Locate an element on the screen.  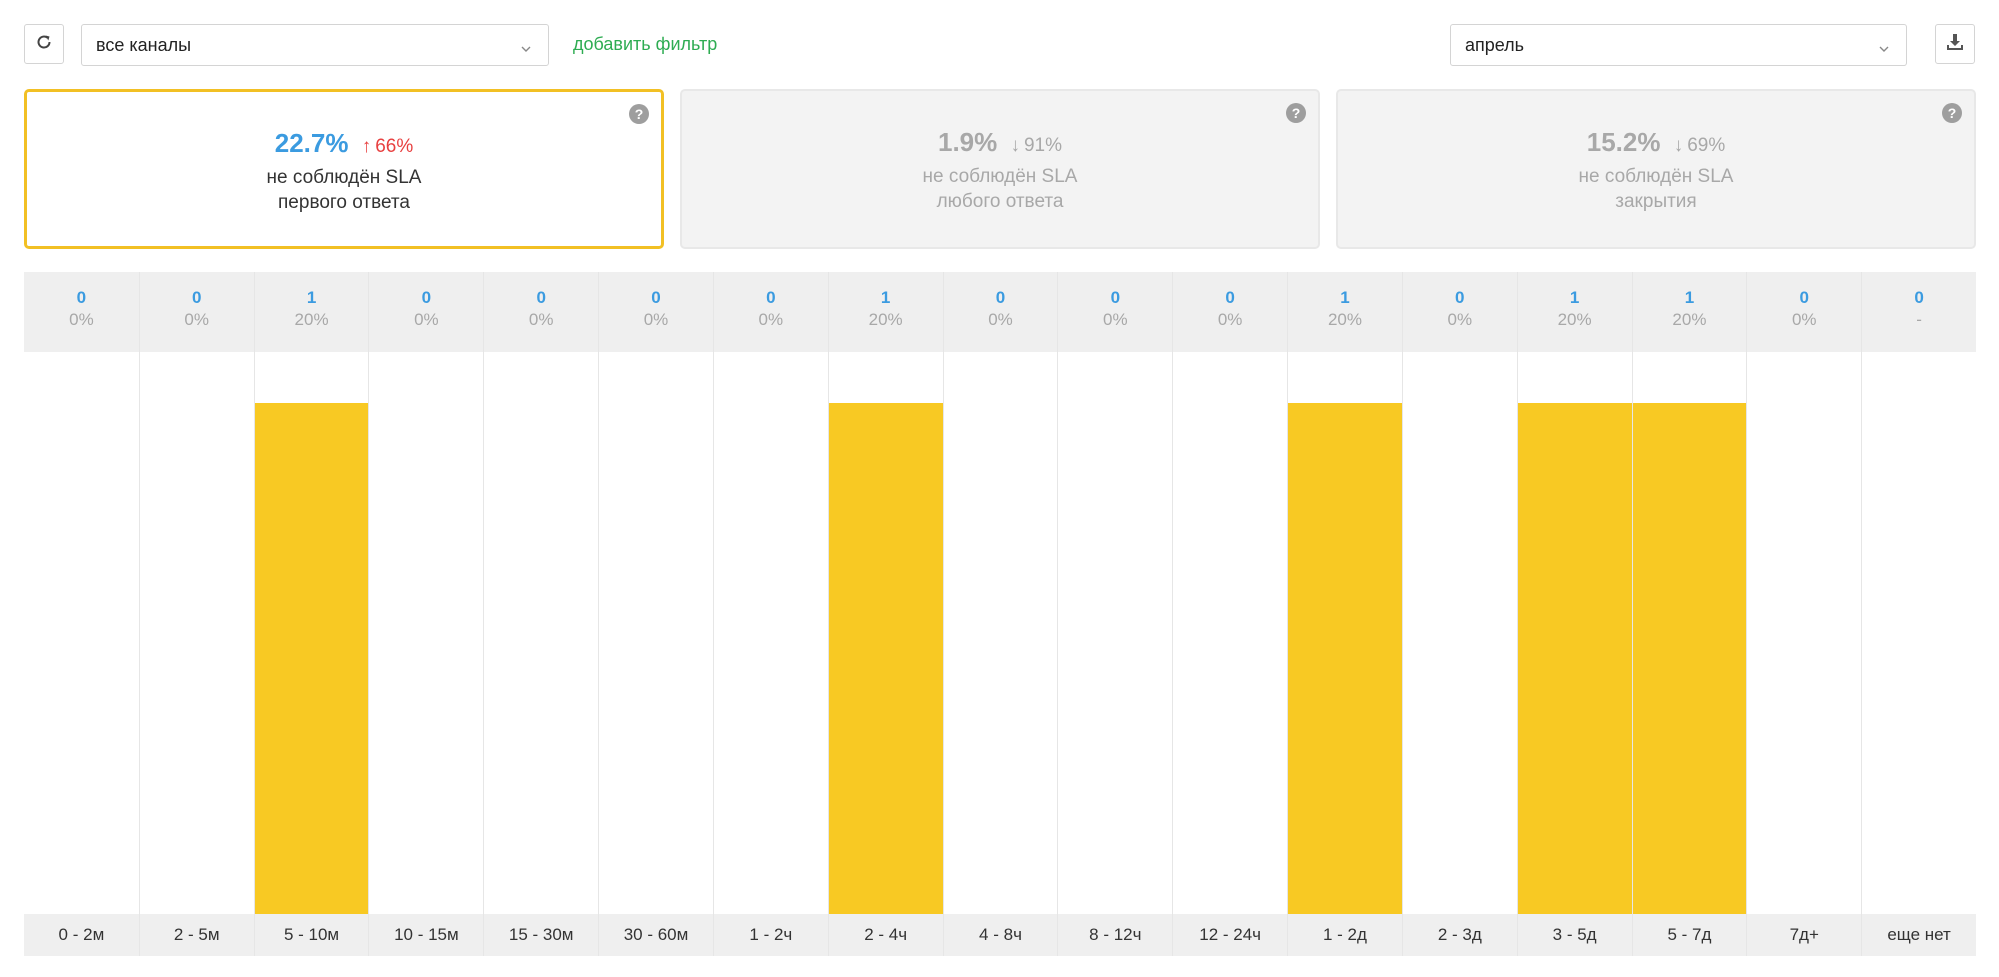
sla-card-closing: ? 15.2% ↓ 69% не соблюдён SLA закрытия is located at coordinates (1656, 169).